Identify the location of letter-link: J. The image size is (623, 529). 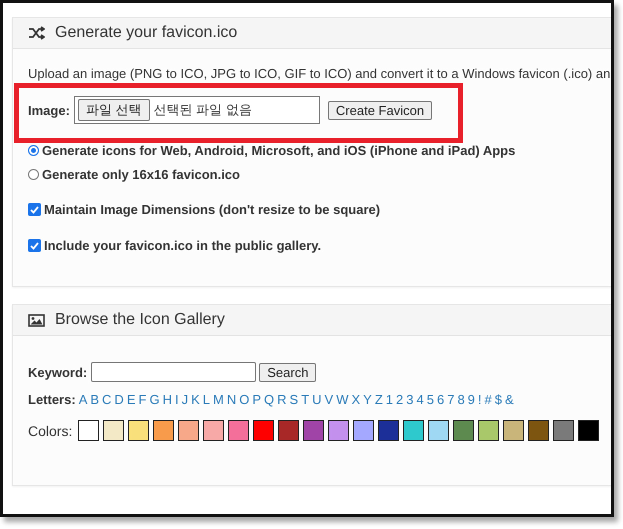
(185, 399).